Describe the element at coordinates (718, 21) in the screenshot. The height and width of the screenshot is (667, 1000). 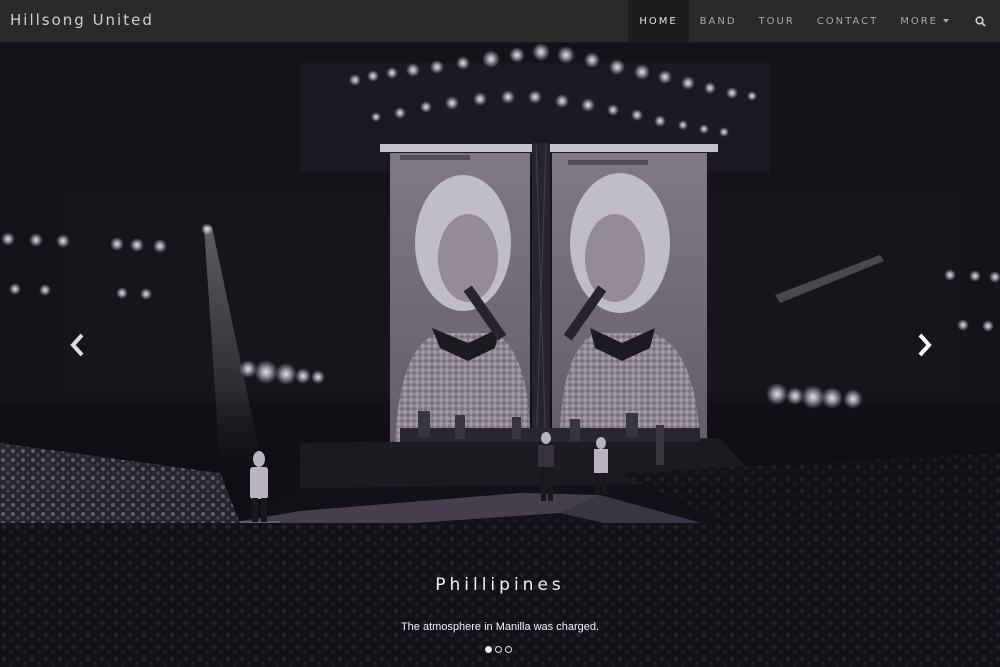
I see `nav-item-band: BAND` at that location.